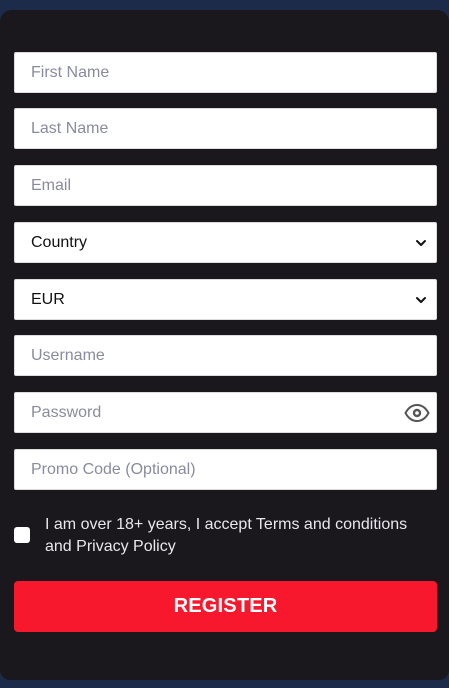 This screenshot has width=449, height=688. I want to click on last-name-field, so click(225, 128).